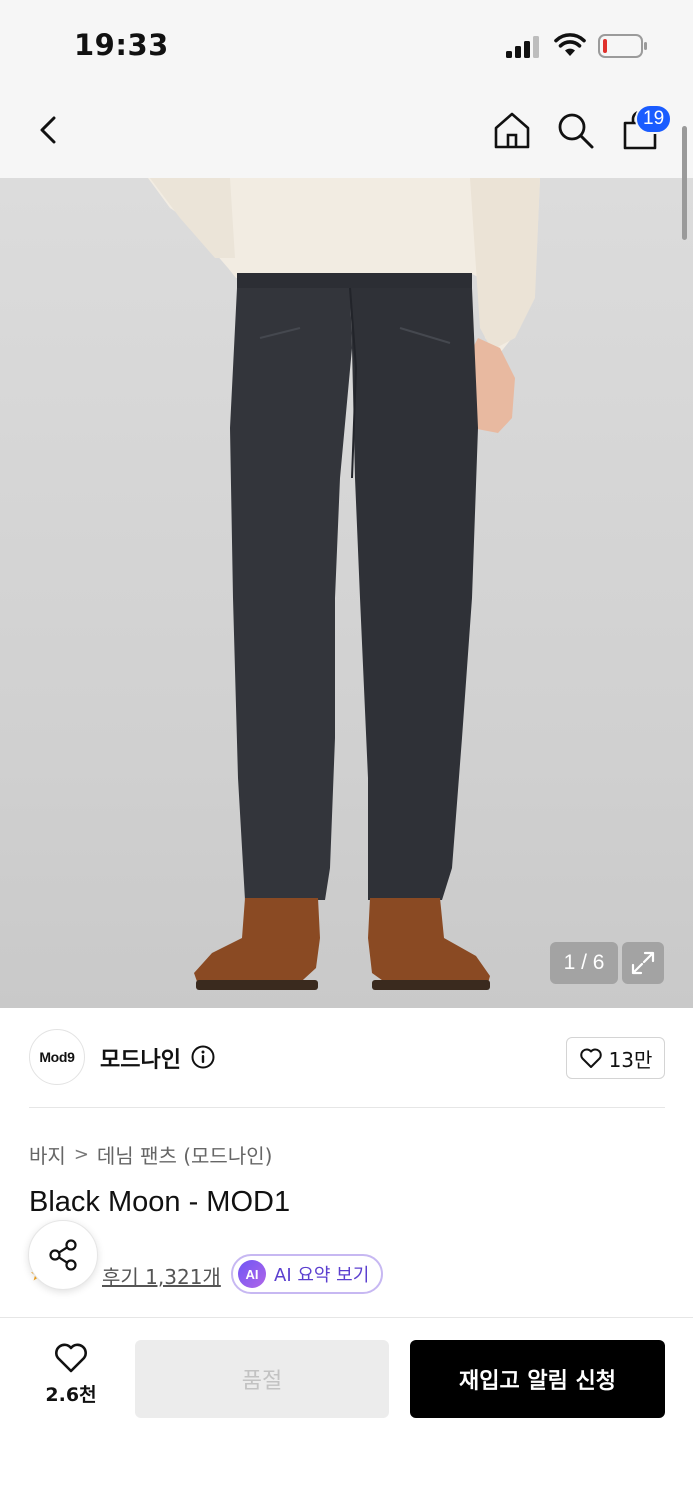  I want to click on wifi-icon, so click(570, 44).